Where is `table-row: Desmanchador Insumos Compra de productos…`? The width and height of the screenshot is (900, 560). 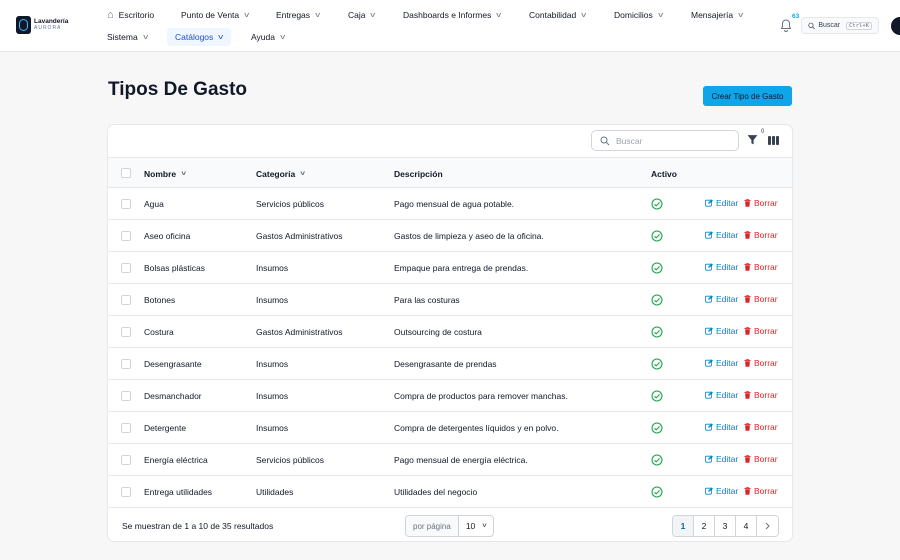 table-row: Desmanchador Insumos Compra de productos… is located at coordinates (450, 396).